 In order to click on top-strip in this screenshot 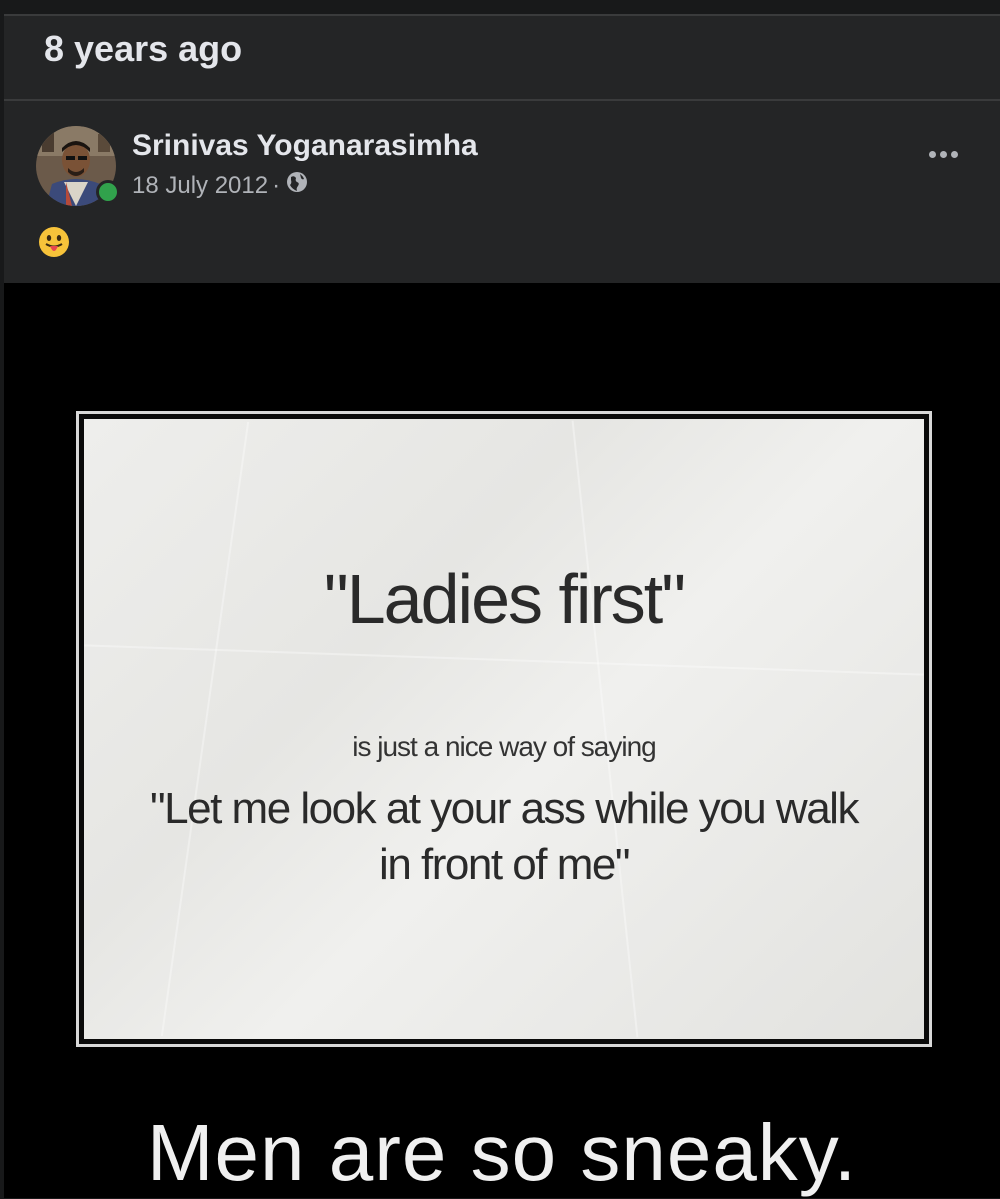, I will do `click(500, 7)`.